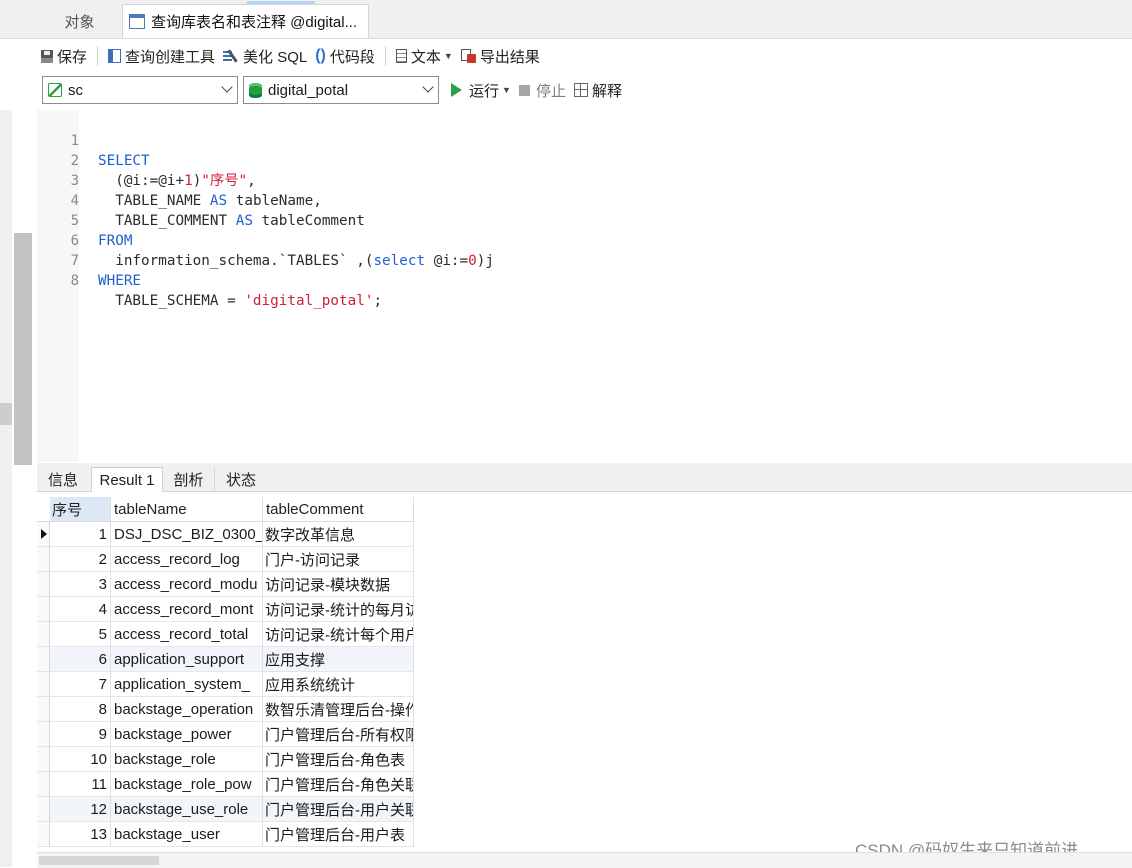 Image resolution: width=1132 pixels, height=868 pixels. I want to click on table-row: 7 application_system_ 应用系统统计, so click(225, 684).